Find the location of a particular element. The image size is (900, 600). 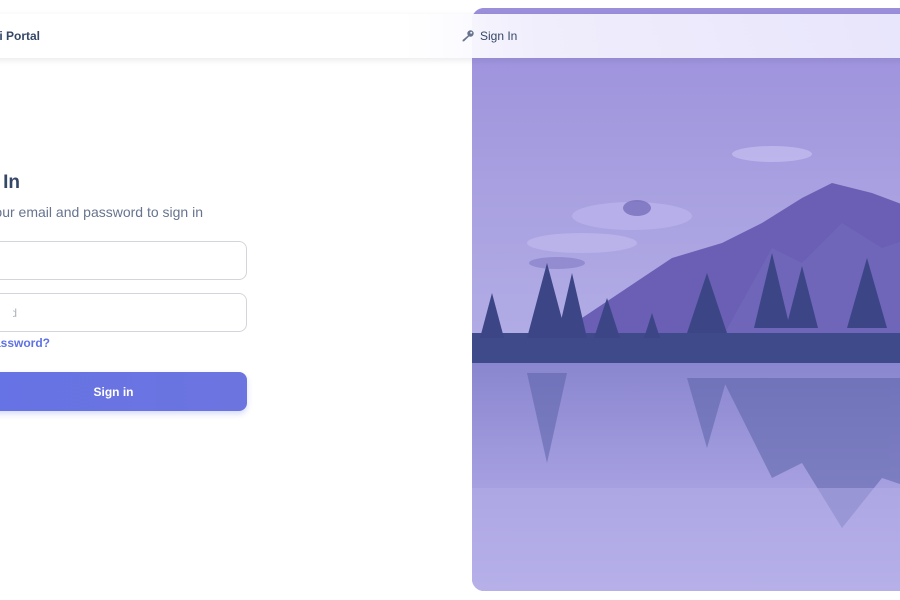

password-field is located at coordinates (123, 312).